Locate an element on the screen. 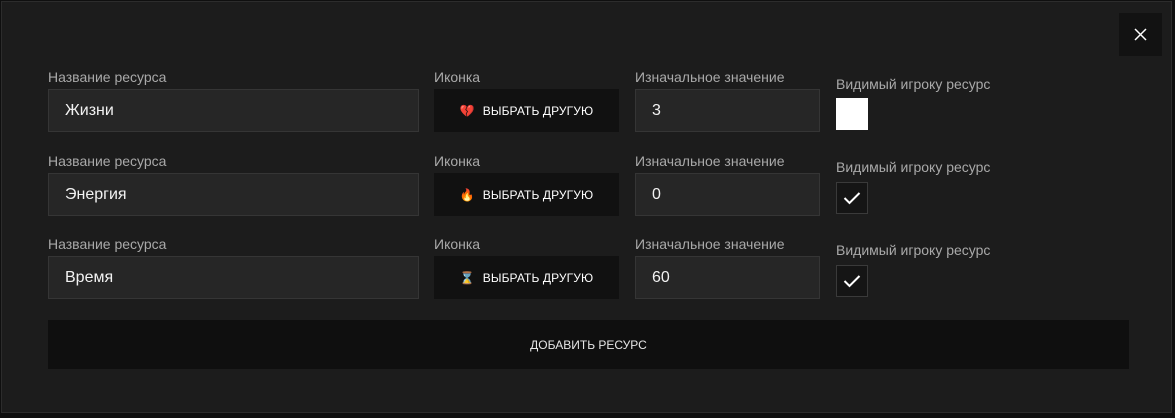 The height and width of the screenshot is (418, 1175). add-resource-button: ДОБАВИТЬ РЕСУРС is located at coordinates (588, 344).